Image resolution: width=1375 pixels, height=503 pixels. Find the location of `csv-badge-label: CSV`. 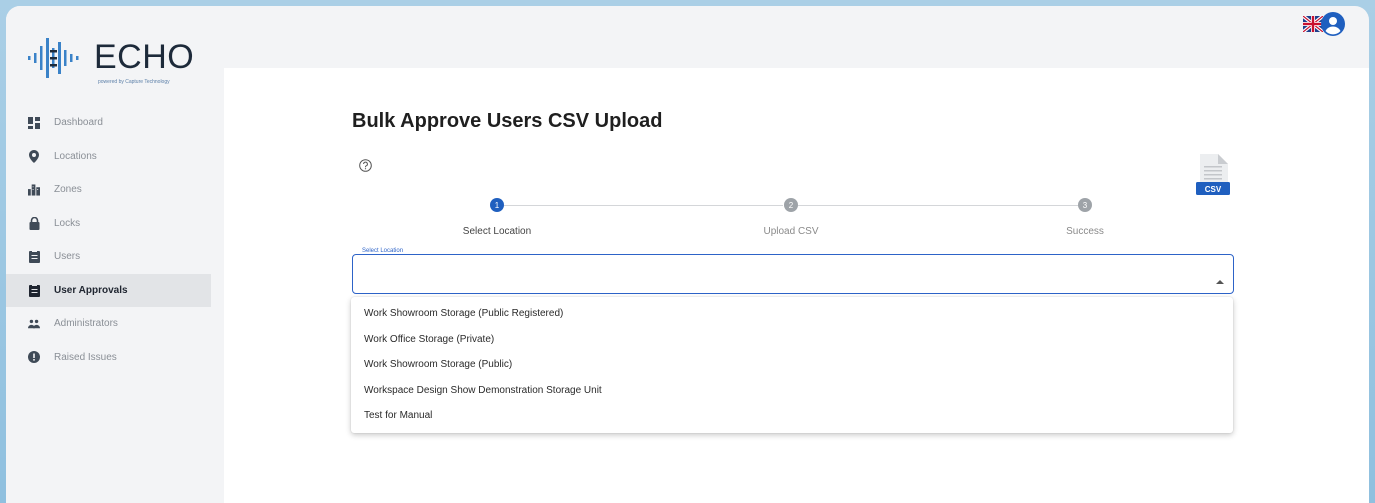

csv-badge-label: CSV is located at coordinates (1213, 189).